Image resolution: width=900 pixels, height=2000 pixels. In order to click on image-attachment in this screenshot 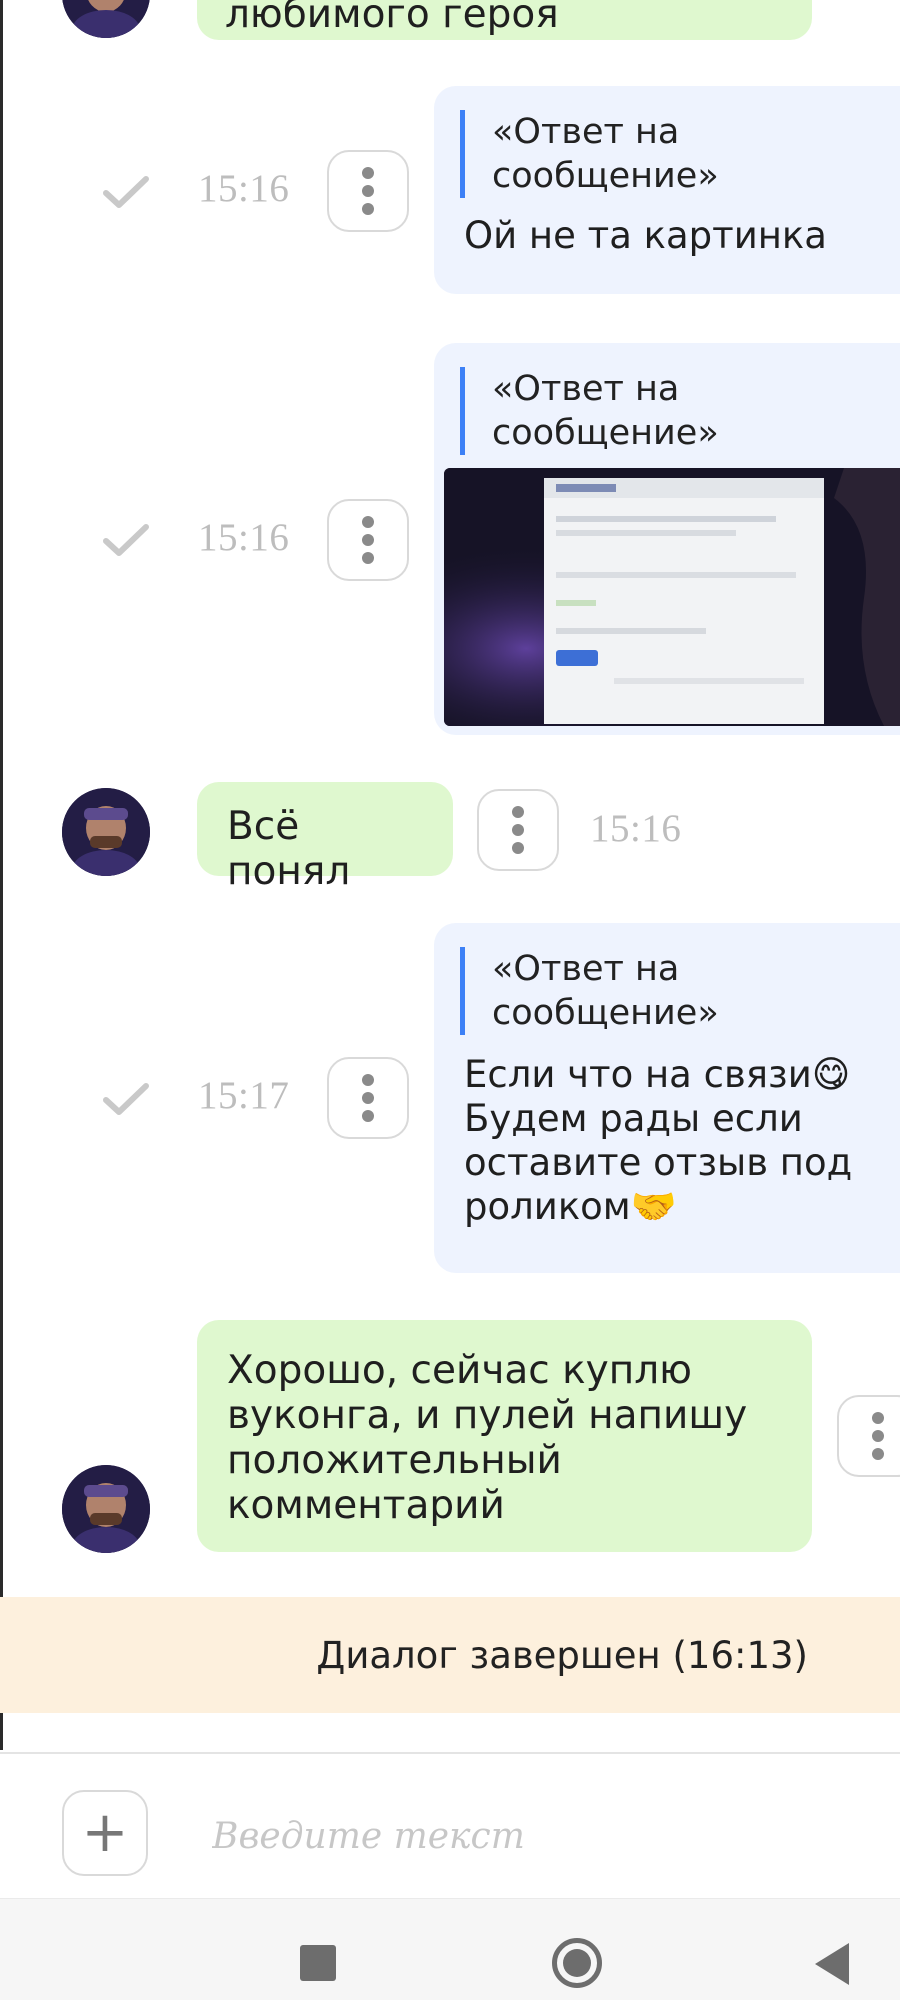, I will do `click(672, 597)`.